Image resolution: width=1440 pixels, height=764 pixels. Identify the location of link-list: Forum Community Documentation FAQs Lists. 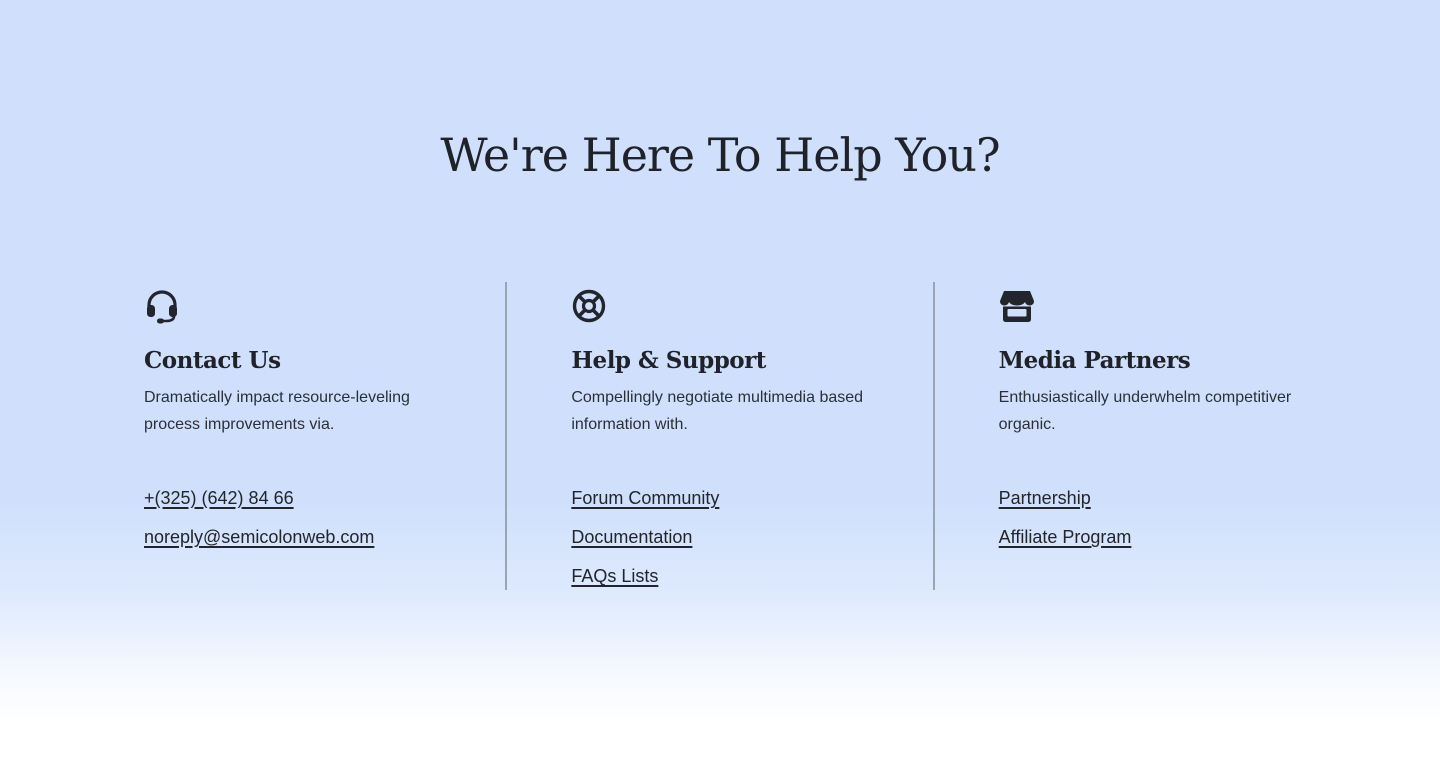
(751, 546).